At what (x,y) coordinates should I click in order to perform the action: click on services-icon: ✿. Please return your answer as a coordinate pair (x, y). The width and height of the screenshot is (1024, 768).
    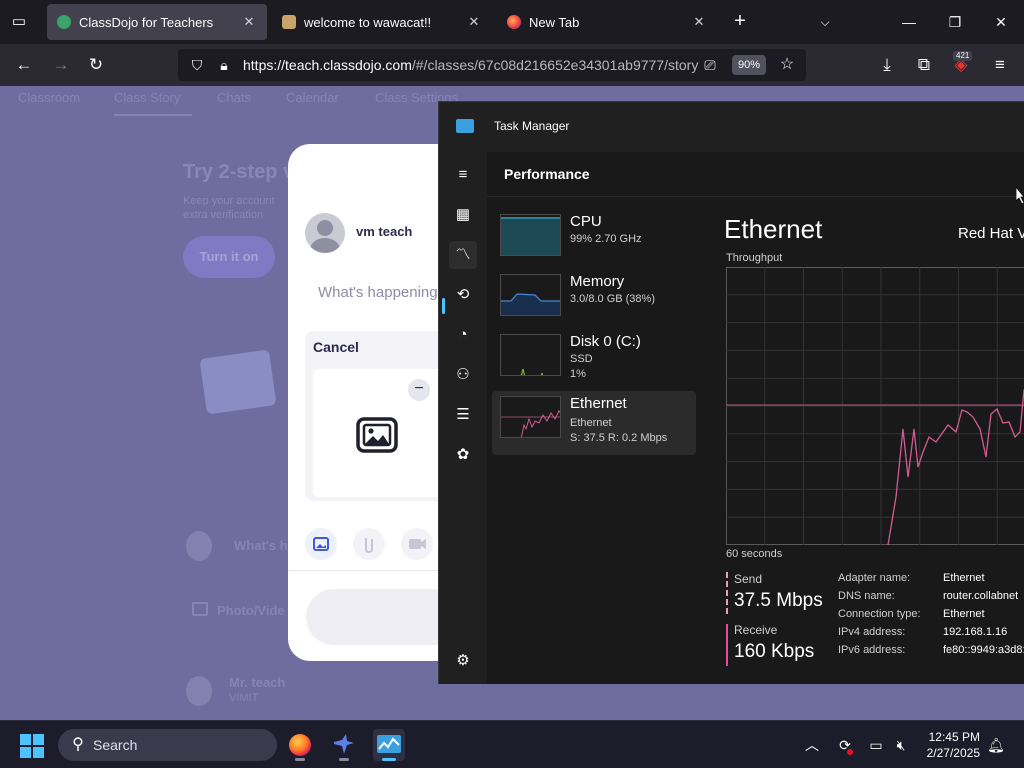
    Looking at the image, I should click on (463, 455).